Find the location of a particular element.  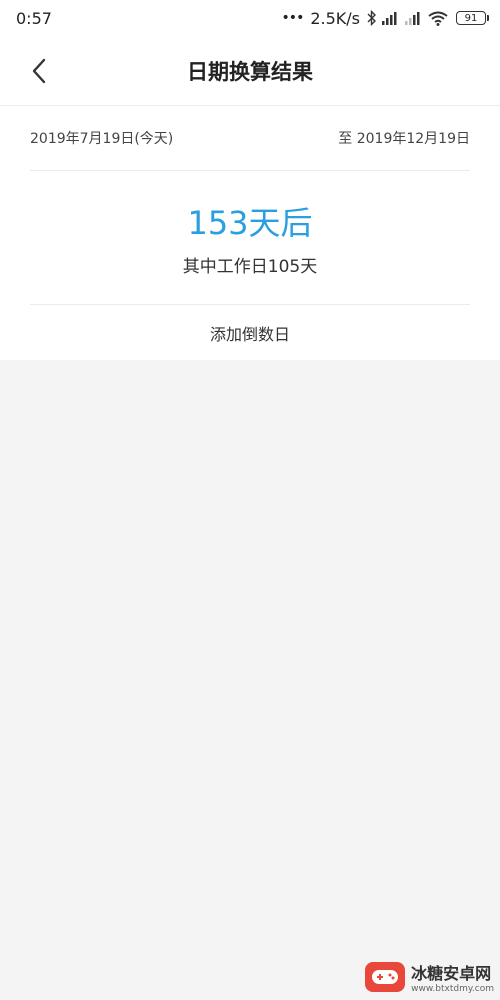

wifi-icon is located at coordinates (438, 18).